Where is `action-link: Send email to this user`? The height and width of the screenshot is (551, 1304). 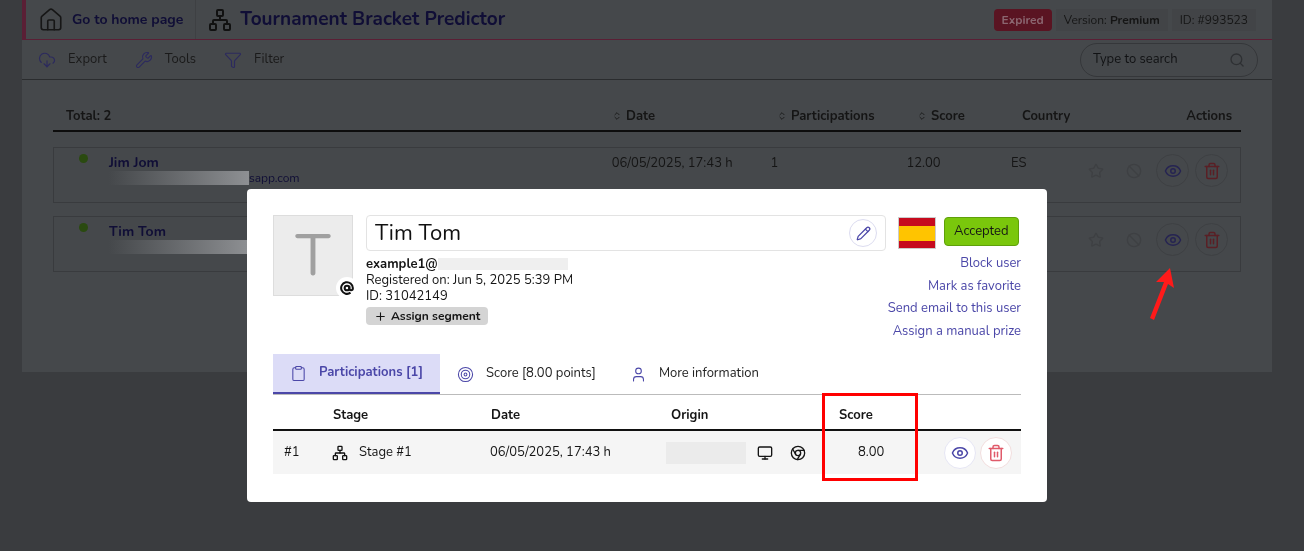 action-link: Send email to this user is located at coordinates (954, 308).